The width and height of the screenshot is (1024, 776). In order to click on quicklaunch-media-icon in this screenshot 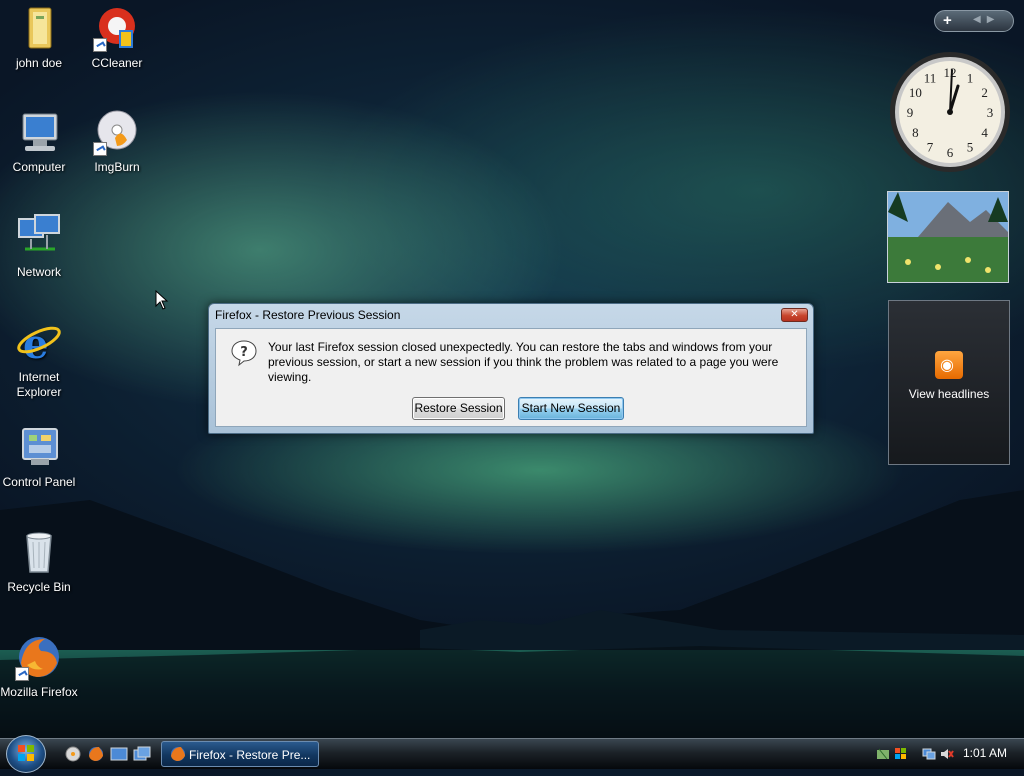, I will do `click(73, 754)`.